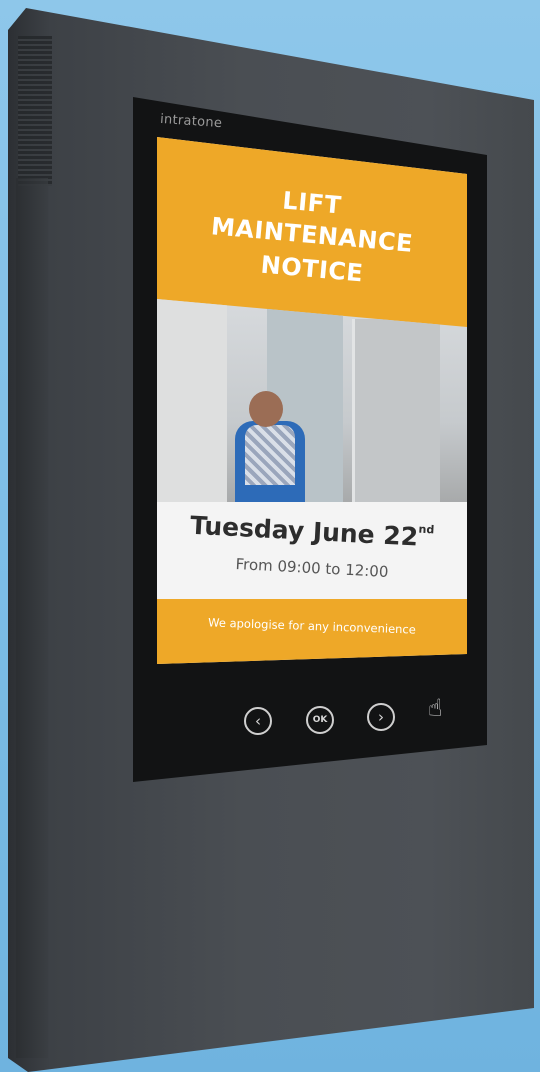 The width and height of the screenshot is (540, 1072). I want to click on notice-date-suffix: nd, so click(426, 529).